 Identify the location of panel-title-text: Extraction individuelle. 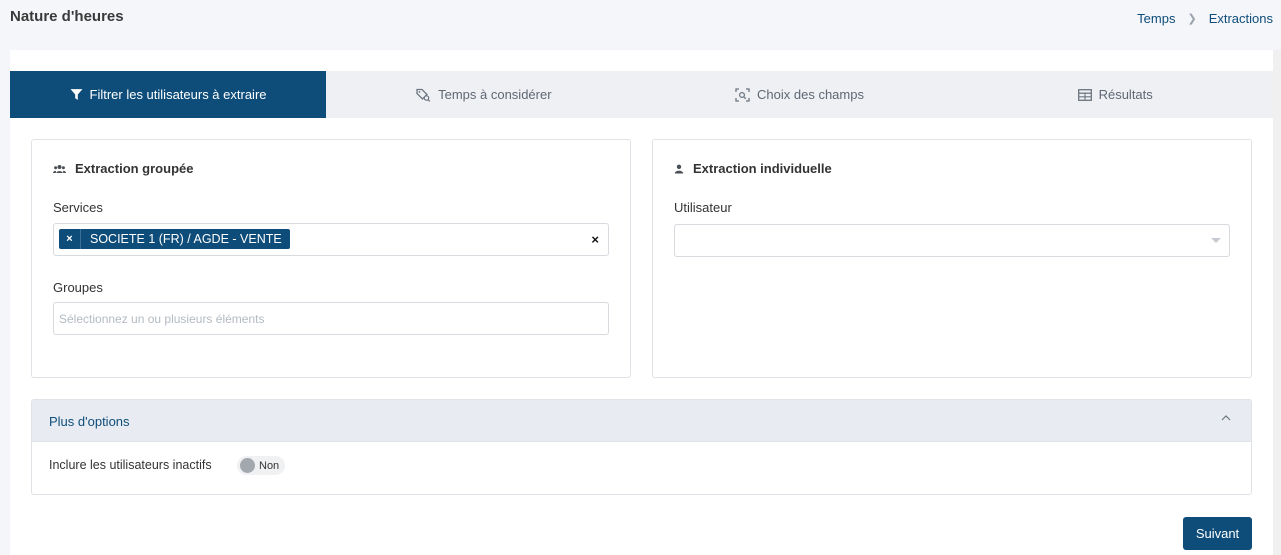
(762, 168).